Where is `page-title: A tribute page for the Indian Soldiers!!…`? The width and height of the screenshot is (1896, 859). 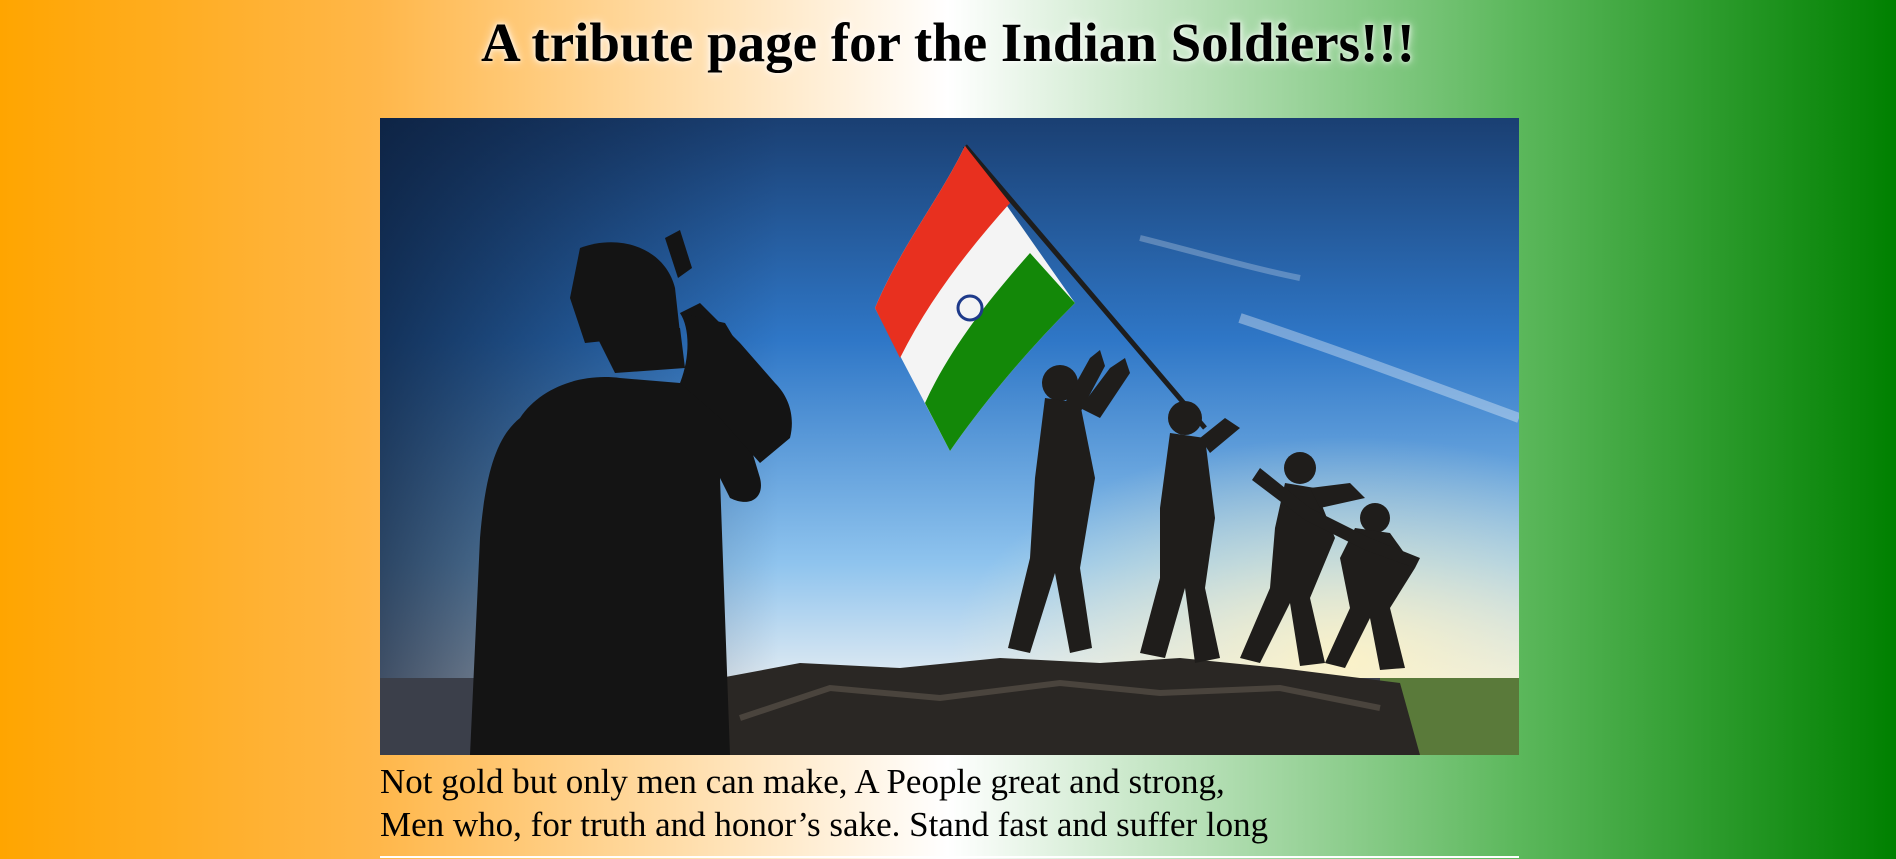
page-title: A tribute page for the Indian Soldiers!!… is located at coordinates (947, 42).